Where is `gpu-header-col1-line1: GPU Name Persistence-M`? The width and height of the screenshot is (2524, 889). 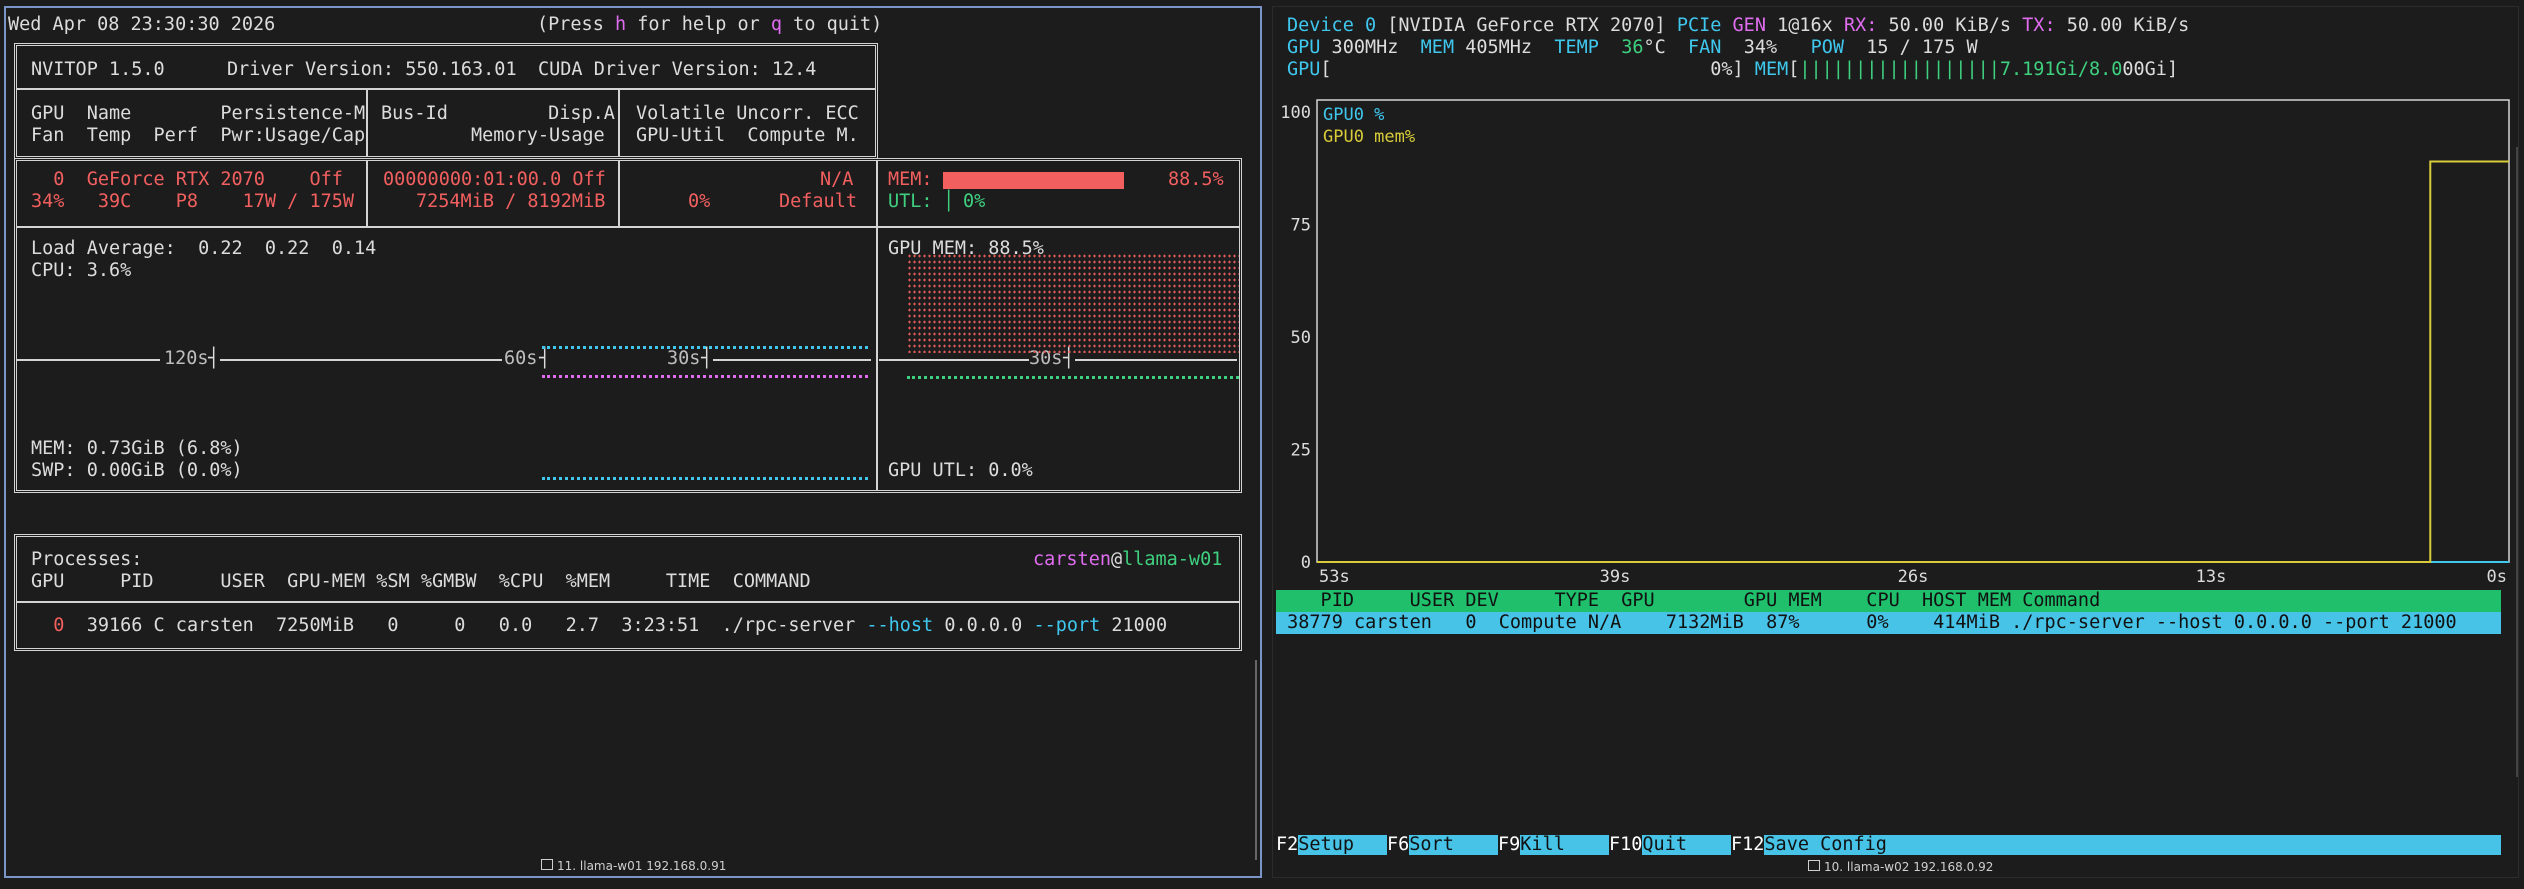
gpu-header-col1-line1: GPU Name Persistence-M is located at coordinates (198, 113).